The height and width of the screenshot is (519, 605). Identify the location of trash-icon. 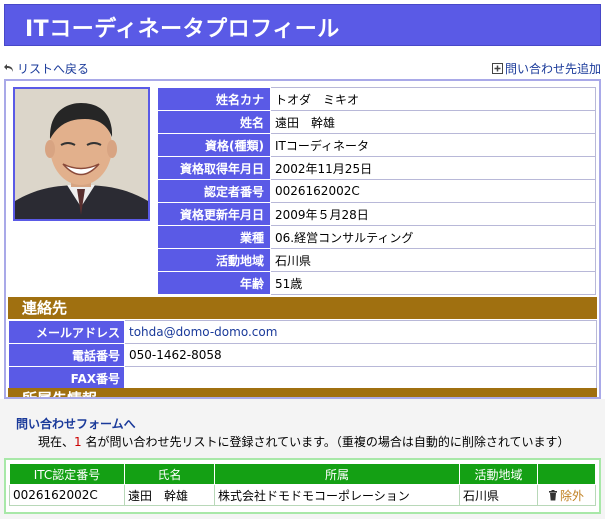
(553, 494).